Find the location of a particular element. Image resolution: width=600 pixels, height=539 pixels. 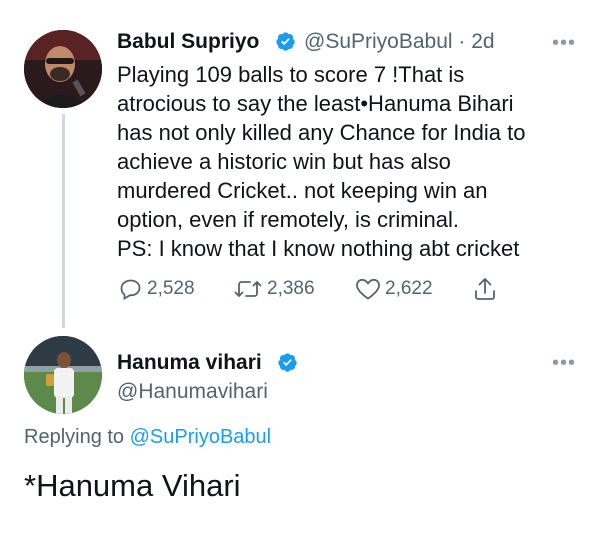

share-button is located at coordinates (485, 289).